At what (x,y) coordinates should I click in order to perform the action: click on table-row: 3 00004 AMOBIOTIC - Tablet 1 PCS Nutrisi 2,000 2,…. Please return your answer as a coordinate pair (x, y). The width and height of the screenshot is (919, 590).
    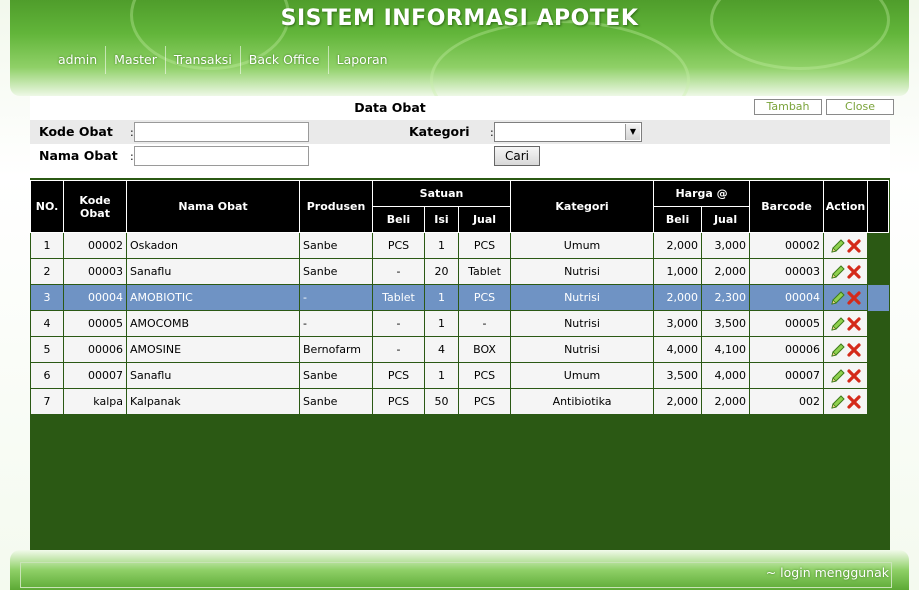
    Looking at the image, I should click on (459, 297).